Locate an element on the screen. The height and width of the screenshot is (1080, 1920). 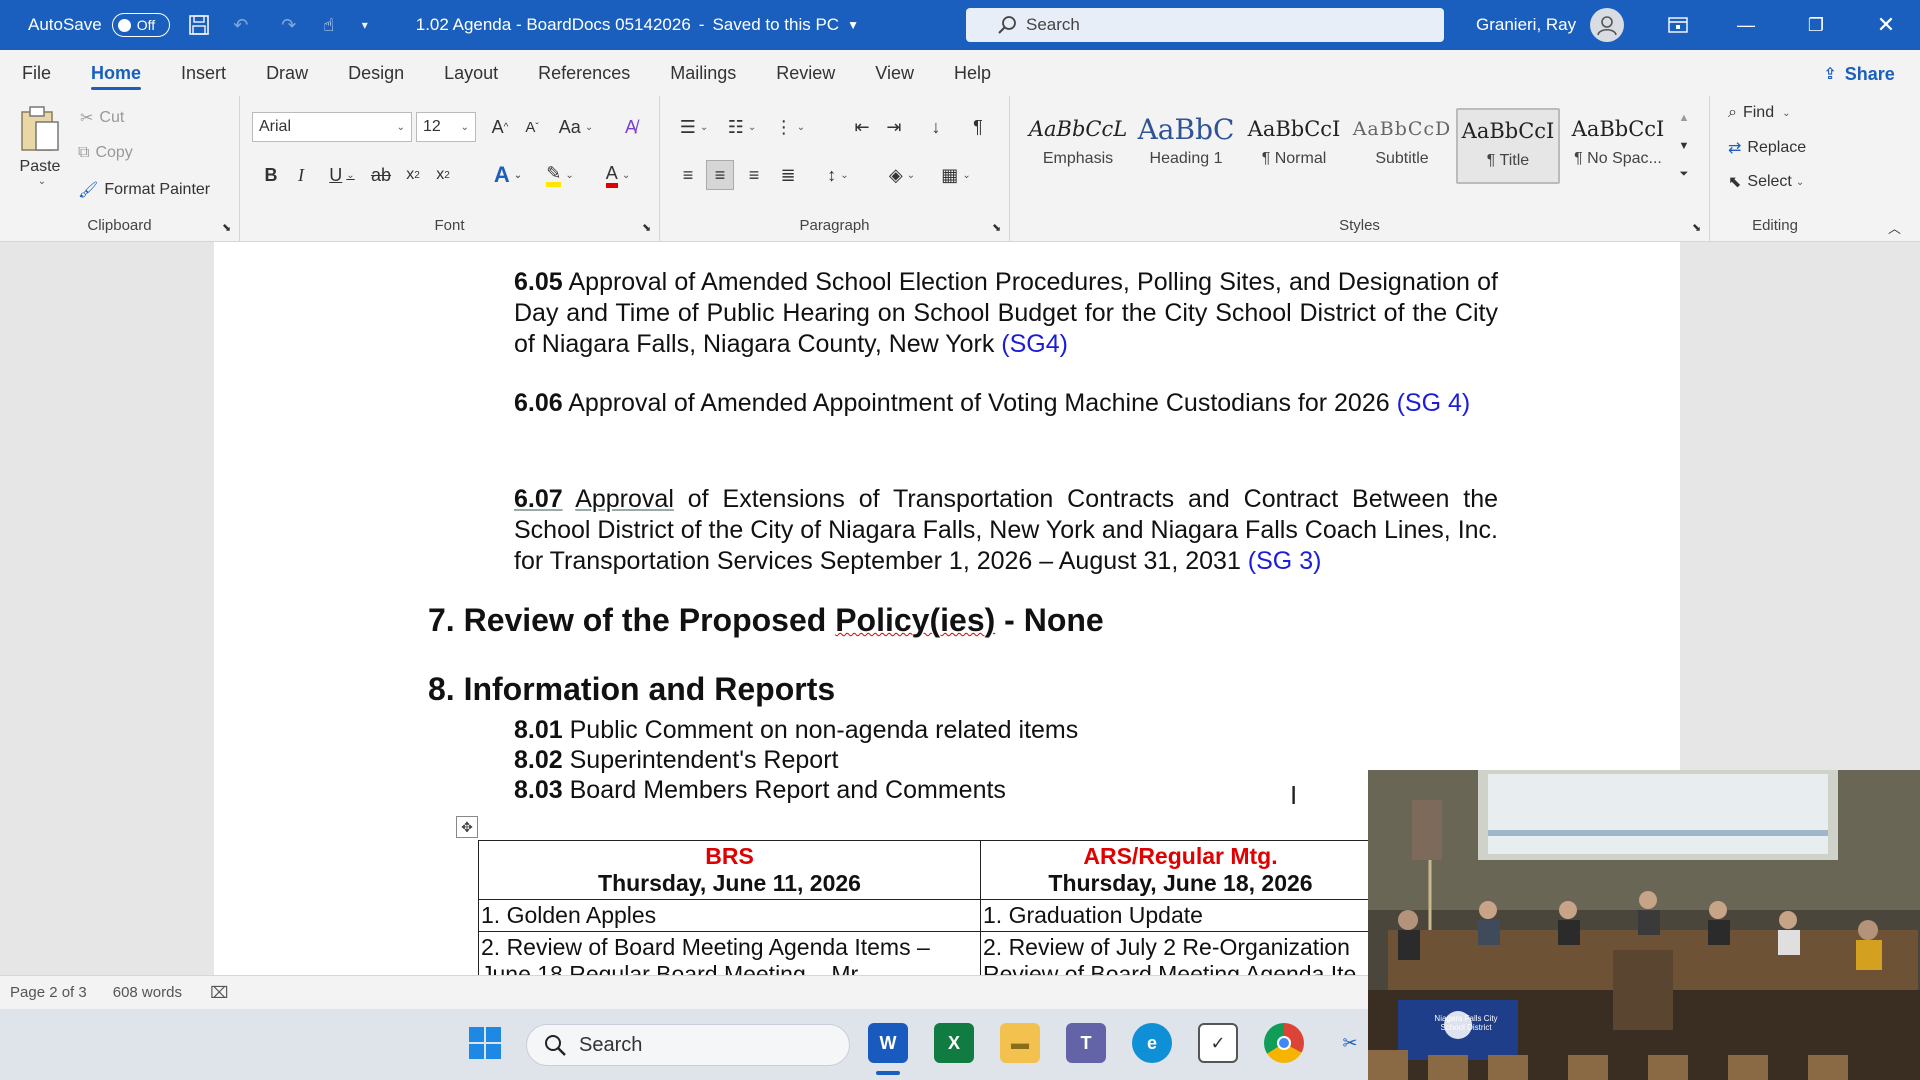
styles-more-icon: ⏷ is located at coordinates (1684, 174).